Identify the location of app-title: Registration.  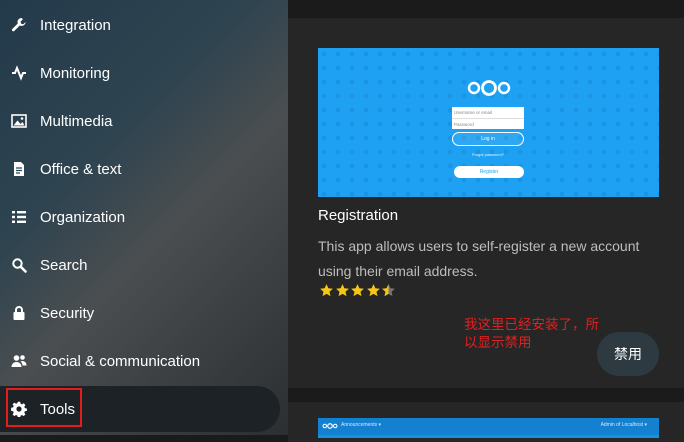
(358, 215).